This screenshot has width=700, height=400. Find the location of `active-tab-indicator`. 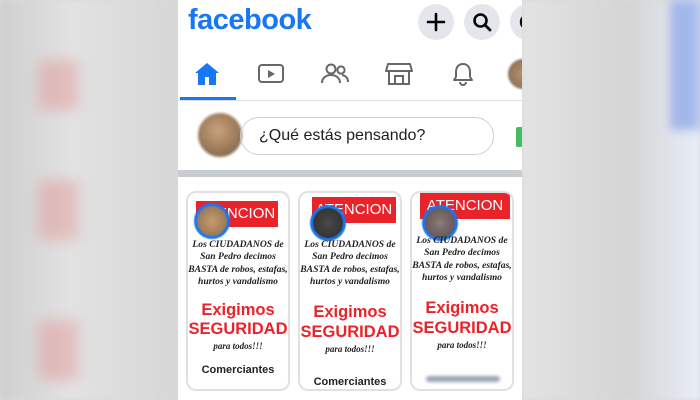

active-tab-indicator is located at coordinates (208, 98).